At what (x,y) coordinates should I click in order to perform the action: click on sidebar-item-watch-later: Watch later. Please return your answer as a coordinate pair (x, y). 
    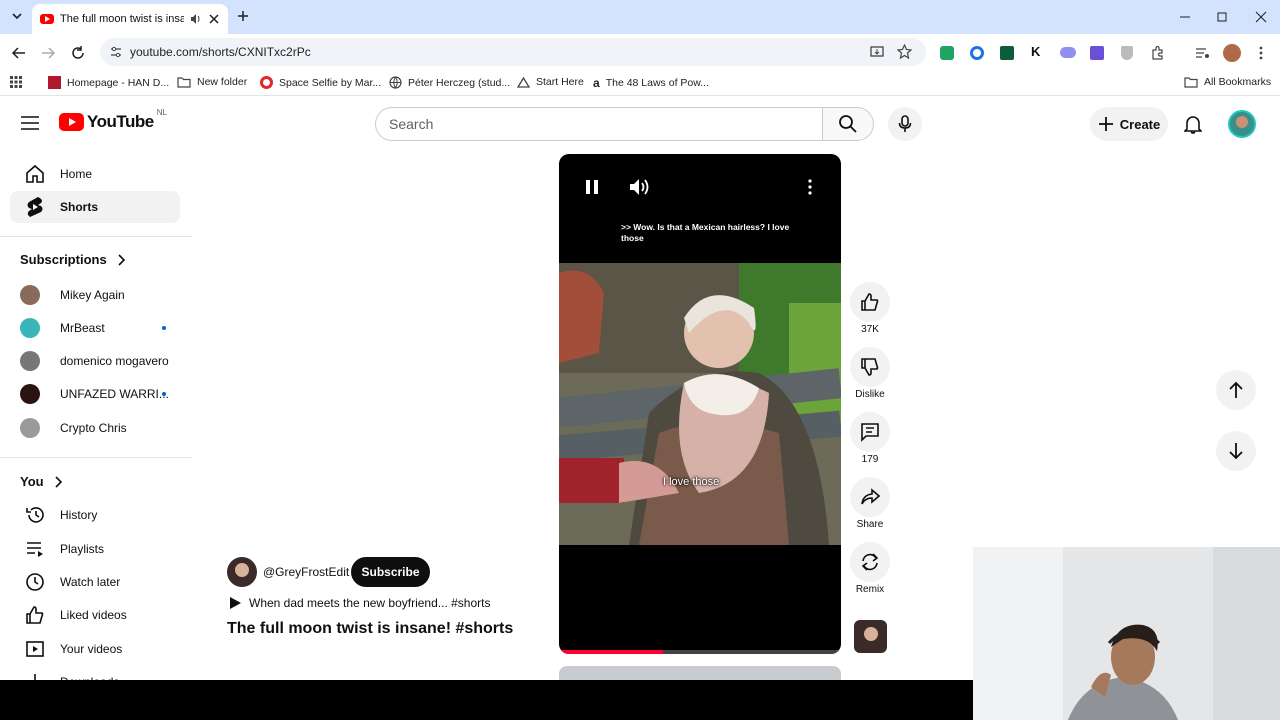
    Looking at the image, I should click on (95, 582).